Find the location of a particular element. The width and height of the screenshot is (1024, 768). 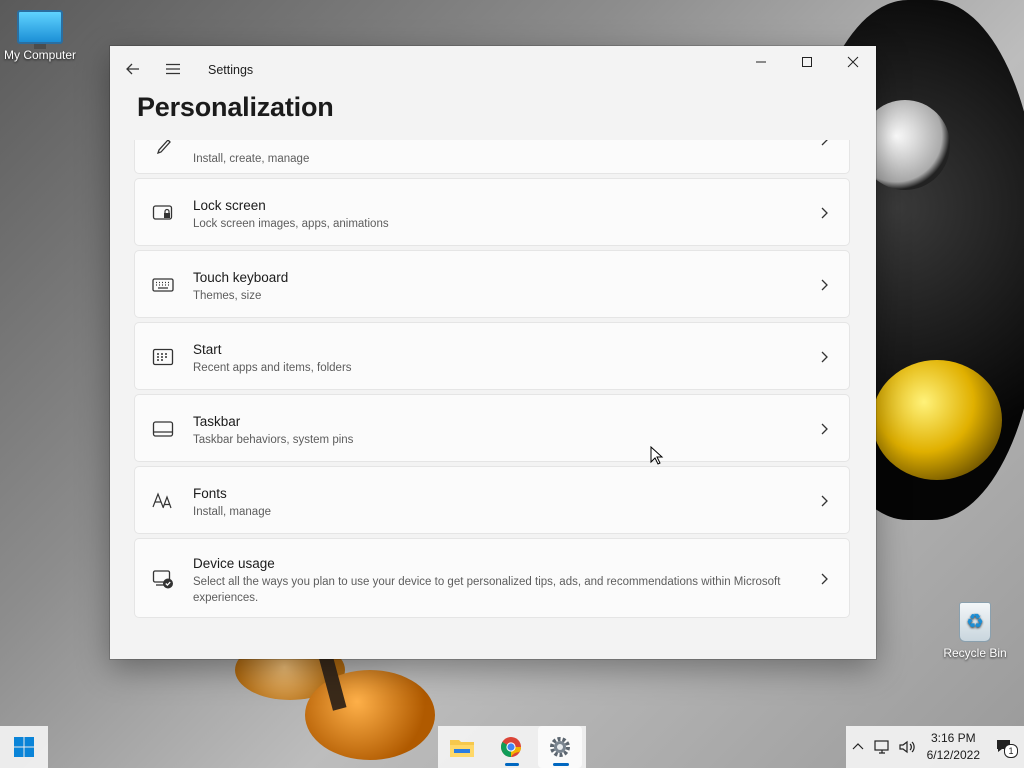

close-icon is located at coordinates (853, 62).